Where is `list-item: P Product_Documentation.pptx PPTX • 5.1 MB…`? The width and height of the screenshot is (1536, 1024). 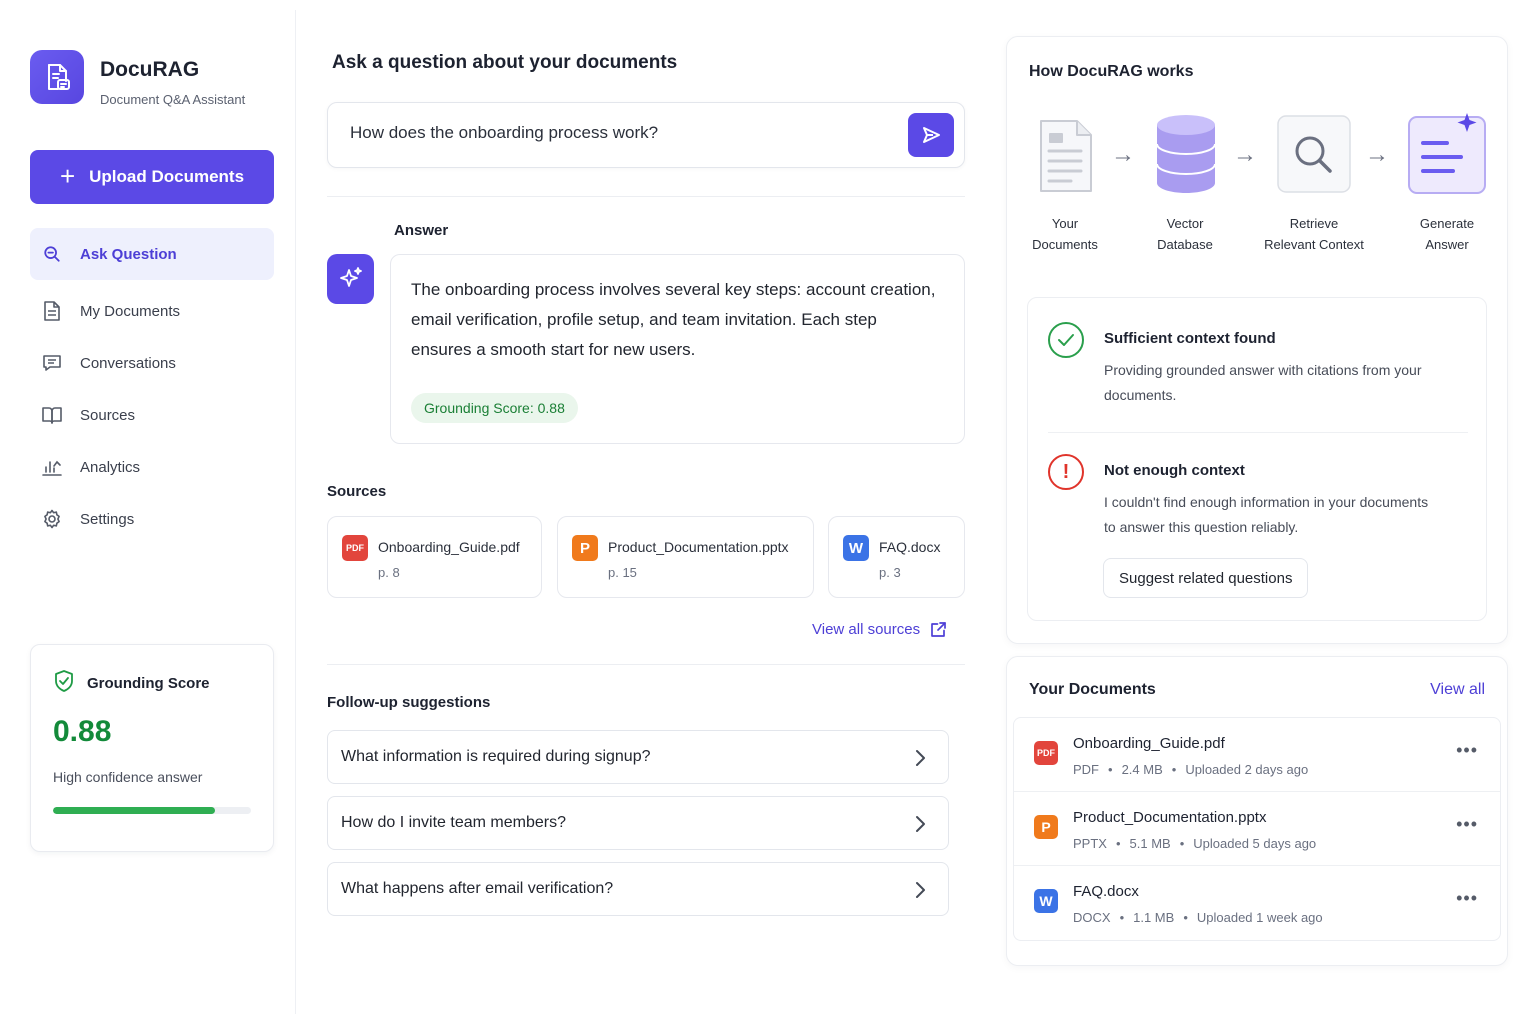
list-item: P Product_Documentation.pptx PPTX • 5.1 MB… is located at coordinates (1257, 829).